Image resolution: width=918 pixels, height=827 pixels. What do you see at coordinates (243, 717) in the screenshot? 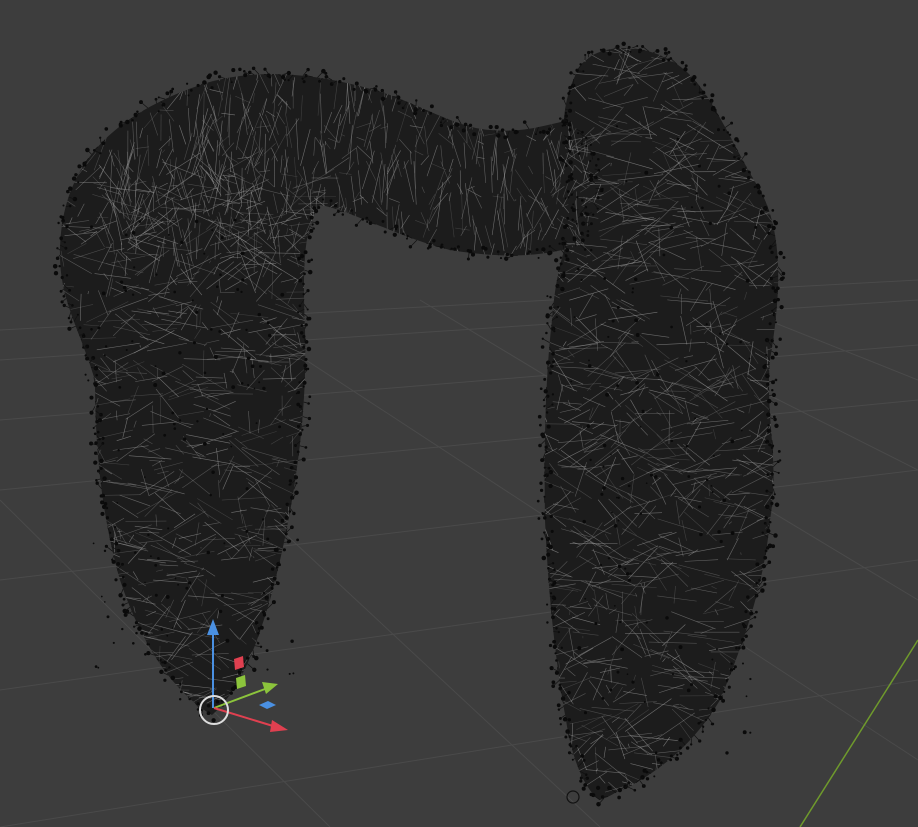
I see `x-axis-arrow` at bounding box center [243, 717].